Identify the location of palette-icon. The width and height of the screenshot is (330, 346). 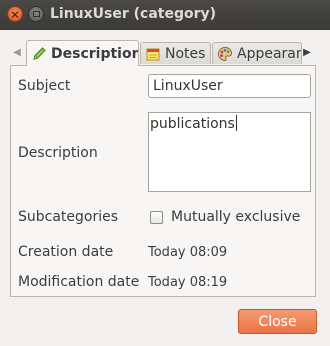
(225, 53).